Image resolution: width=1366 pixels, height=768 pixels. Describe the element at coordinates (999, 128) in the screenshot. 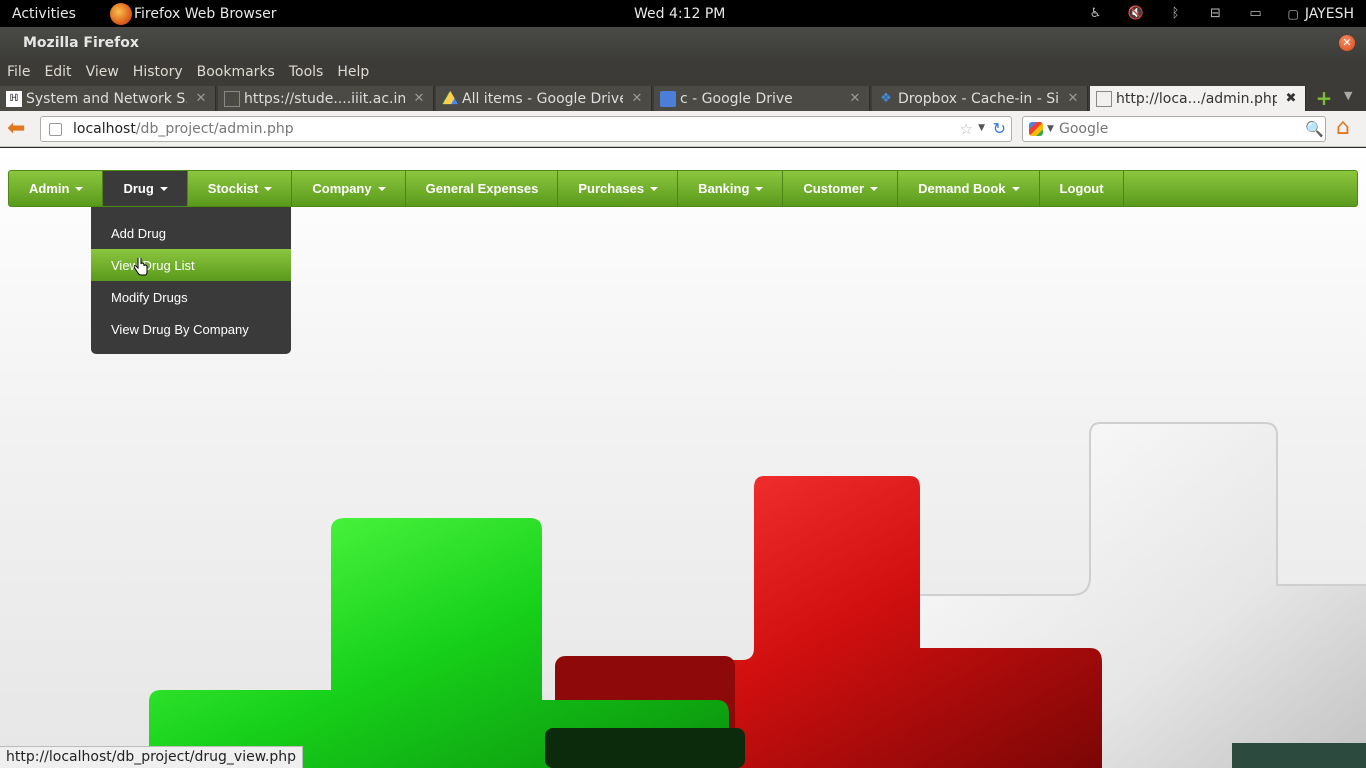

I see `reload-icon: ↻` at that location.